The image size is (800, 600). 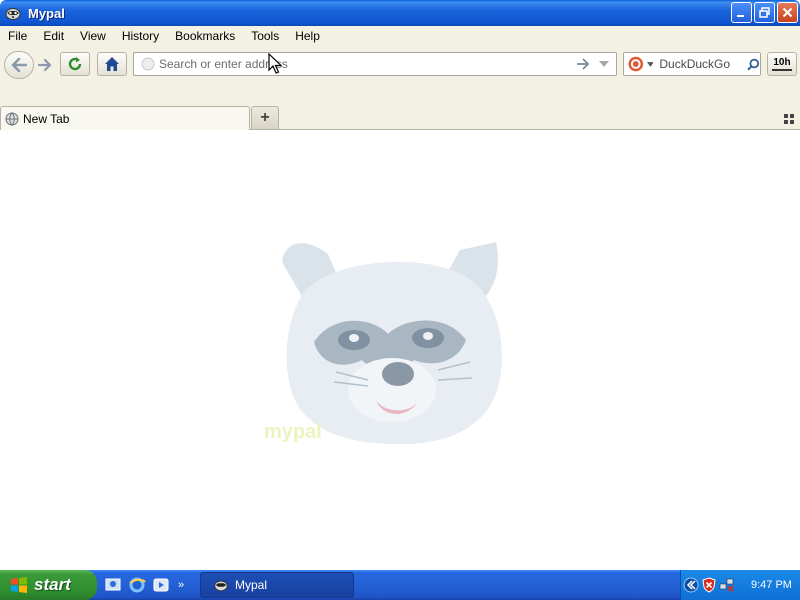 I want to click on search-engine-dropdown-icon, so click(x=650, y=64).